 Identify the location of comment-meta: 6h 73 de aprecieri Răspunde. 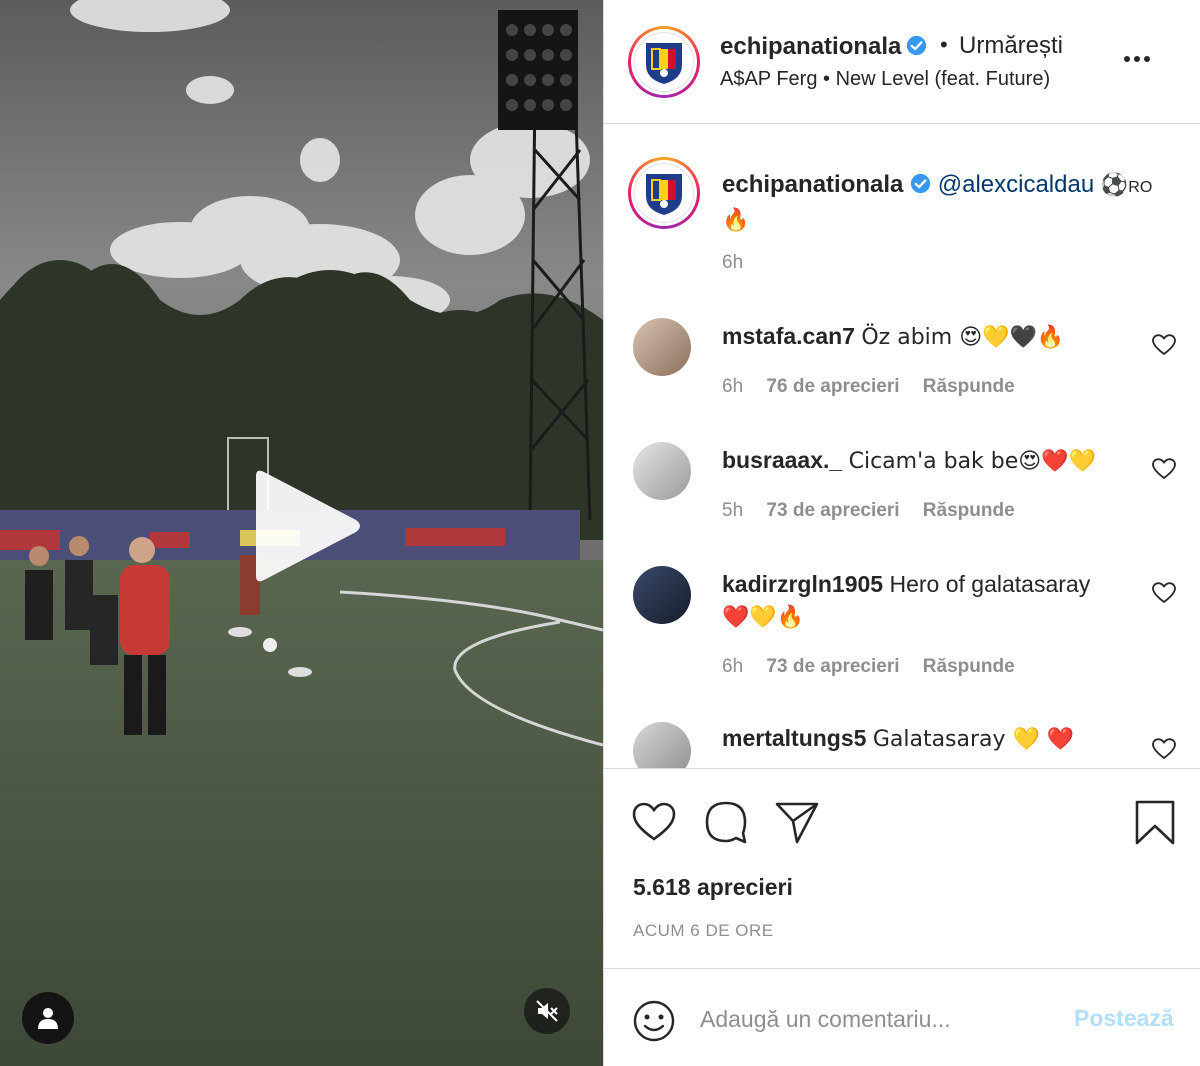
(877, 667).